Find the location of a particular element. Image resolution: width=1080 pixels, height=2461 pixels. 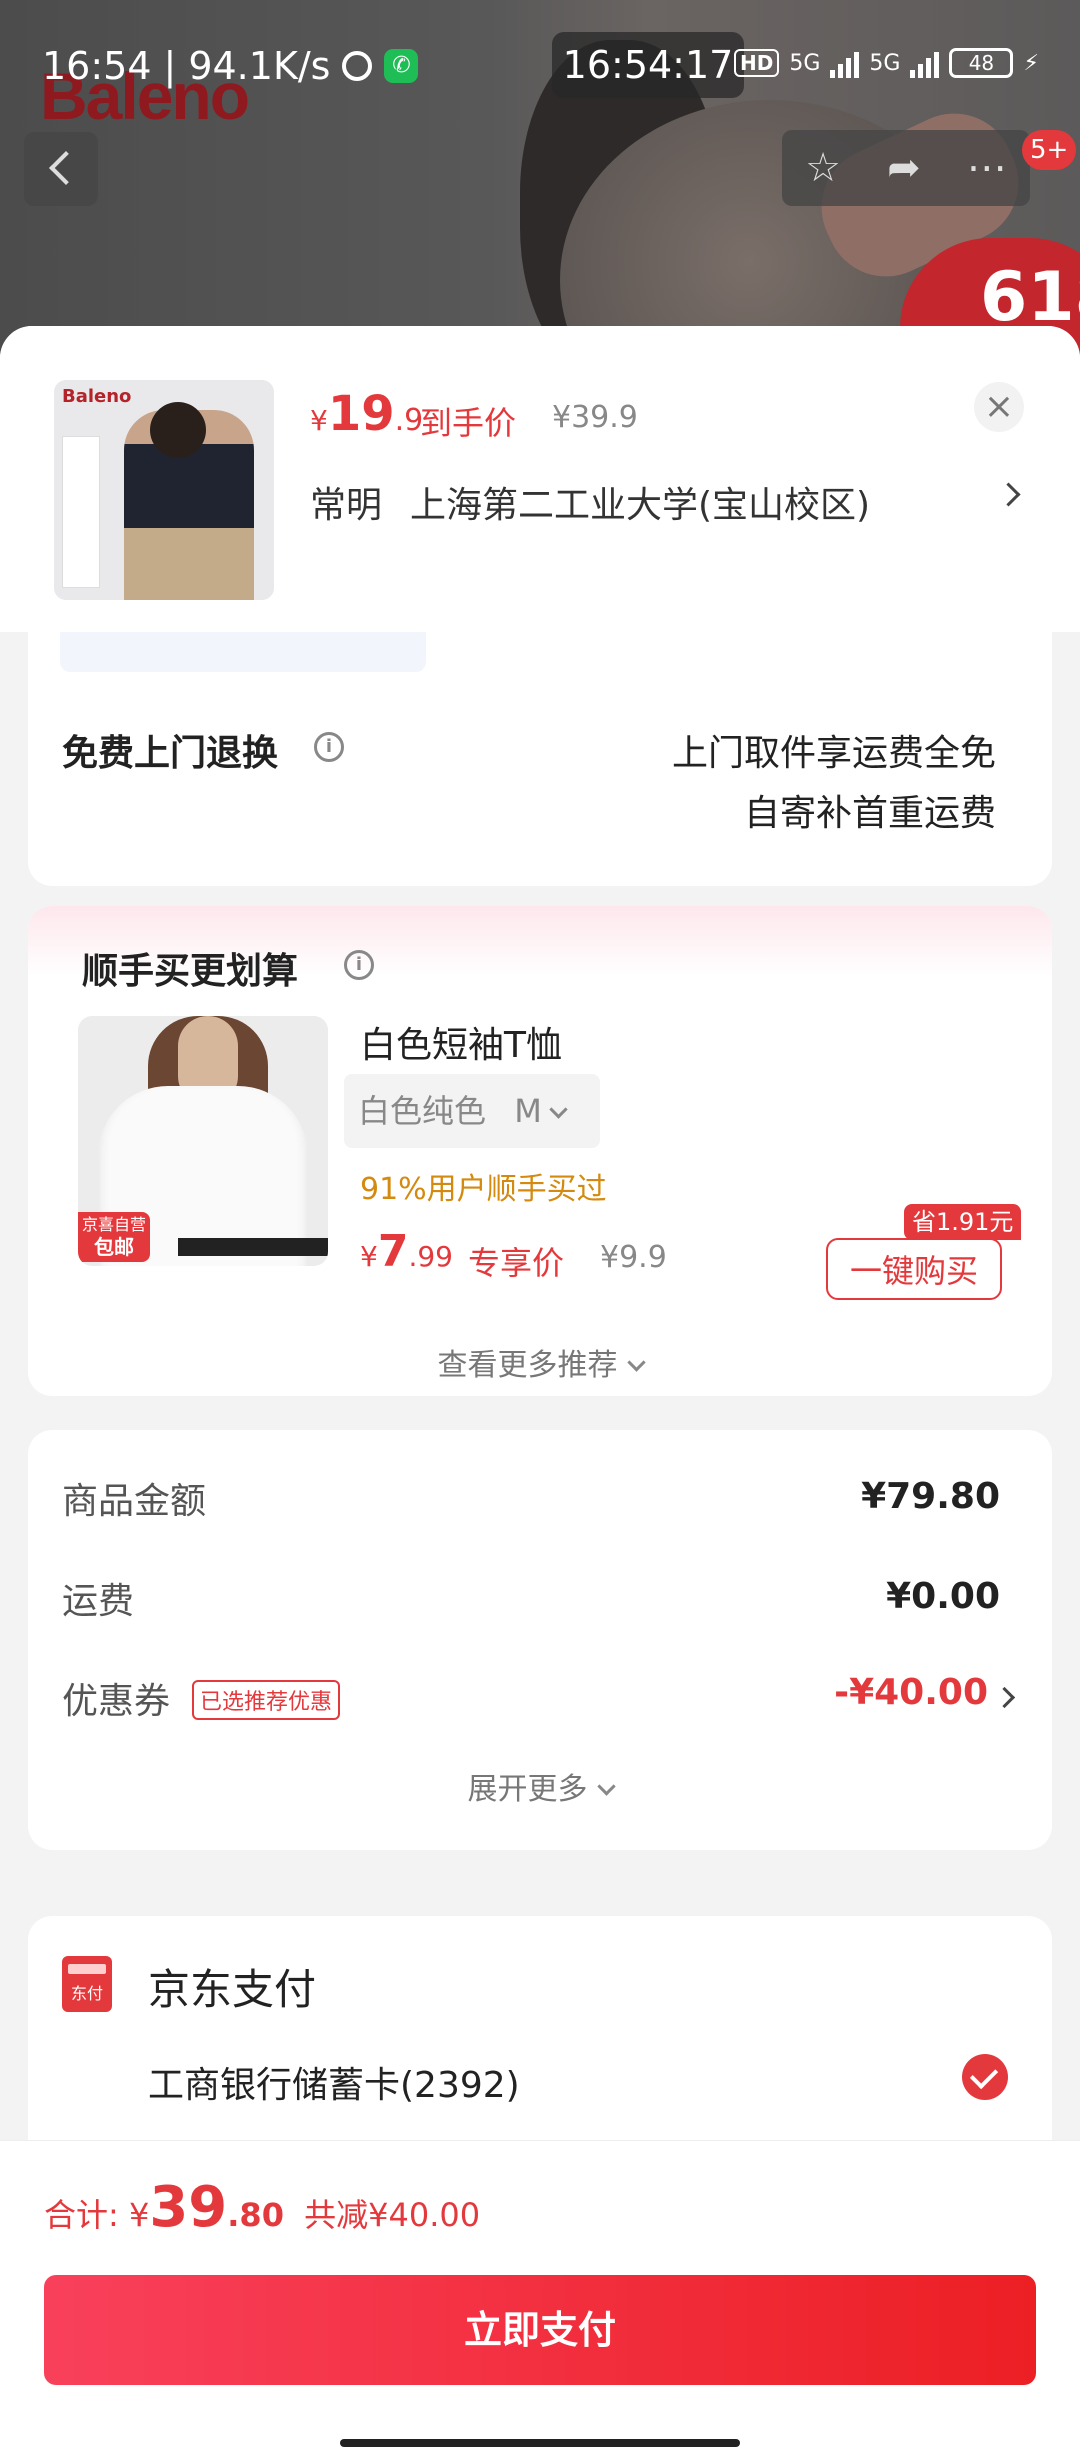

free-shipping-badge: 京喜自营 包邮 is located at coordinates (114, 1237).